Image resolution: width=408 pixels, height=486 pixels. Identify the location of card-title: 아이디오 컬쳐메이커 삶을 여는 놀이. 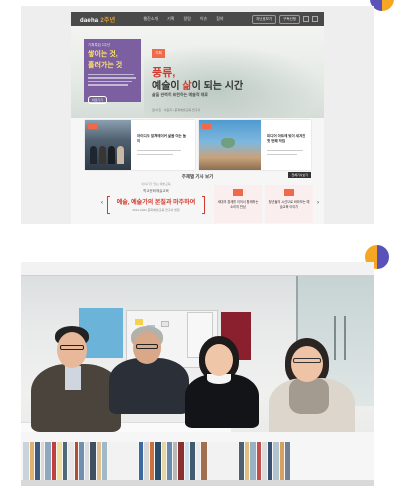
(161, 138).